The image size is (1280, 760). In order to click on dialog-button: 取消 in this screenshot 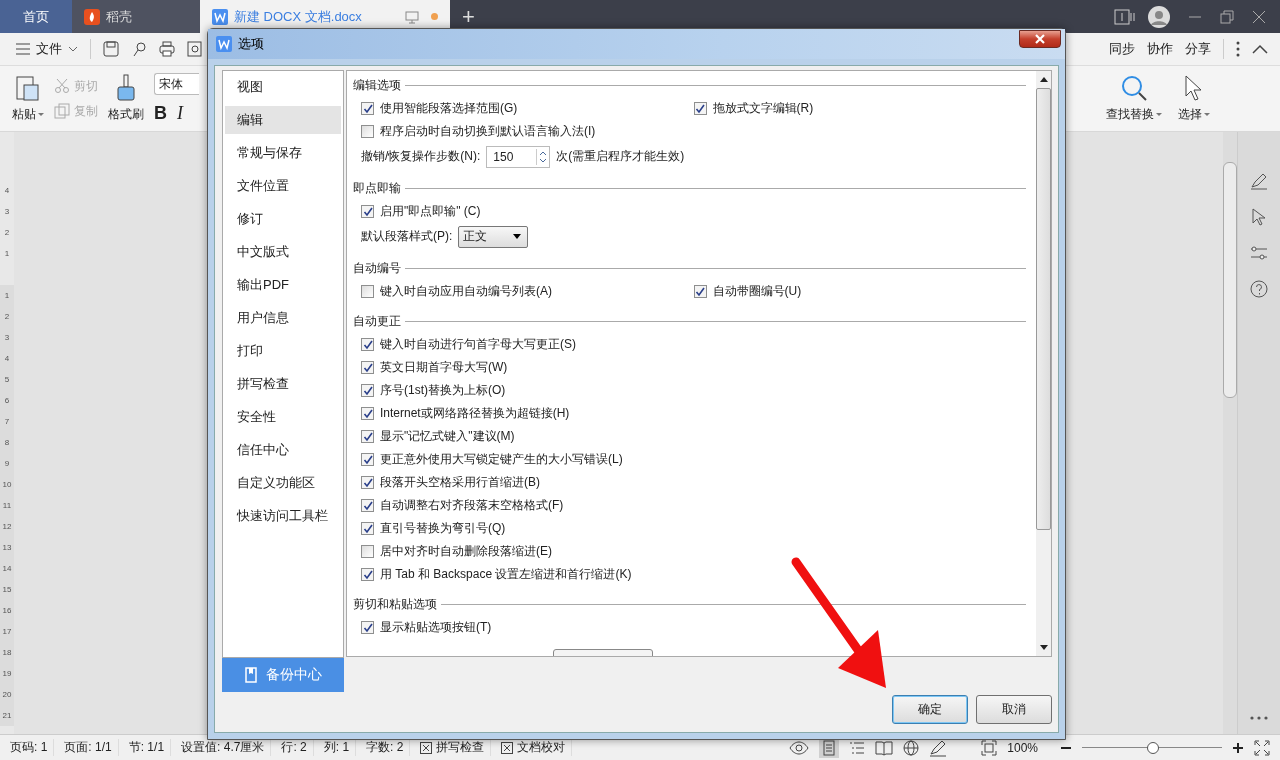, I will do `click(1014, 709)`.